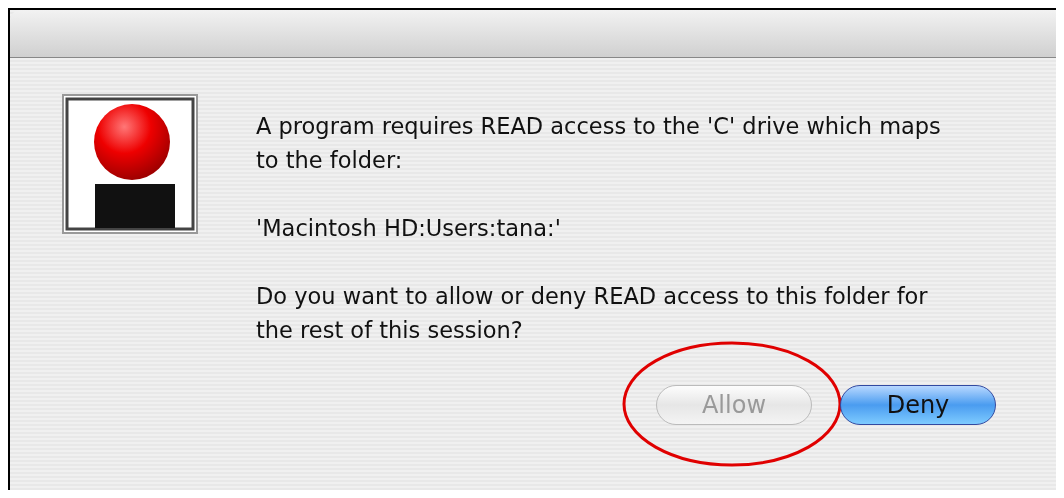 Image resolution: width=1064 pixels, height=498 pixels. Describe the element at coordinates (918, 405) in the screenshot. I see `dialog-button: Deny` at that location.